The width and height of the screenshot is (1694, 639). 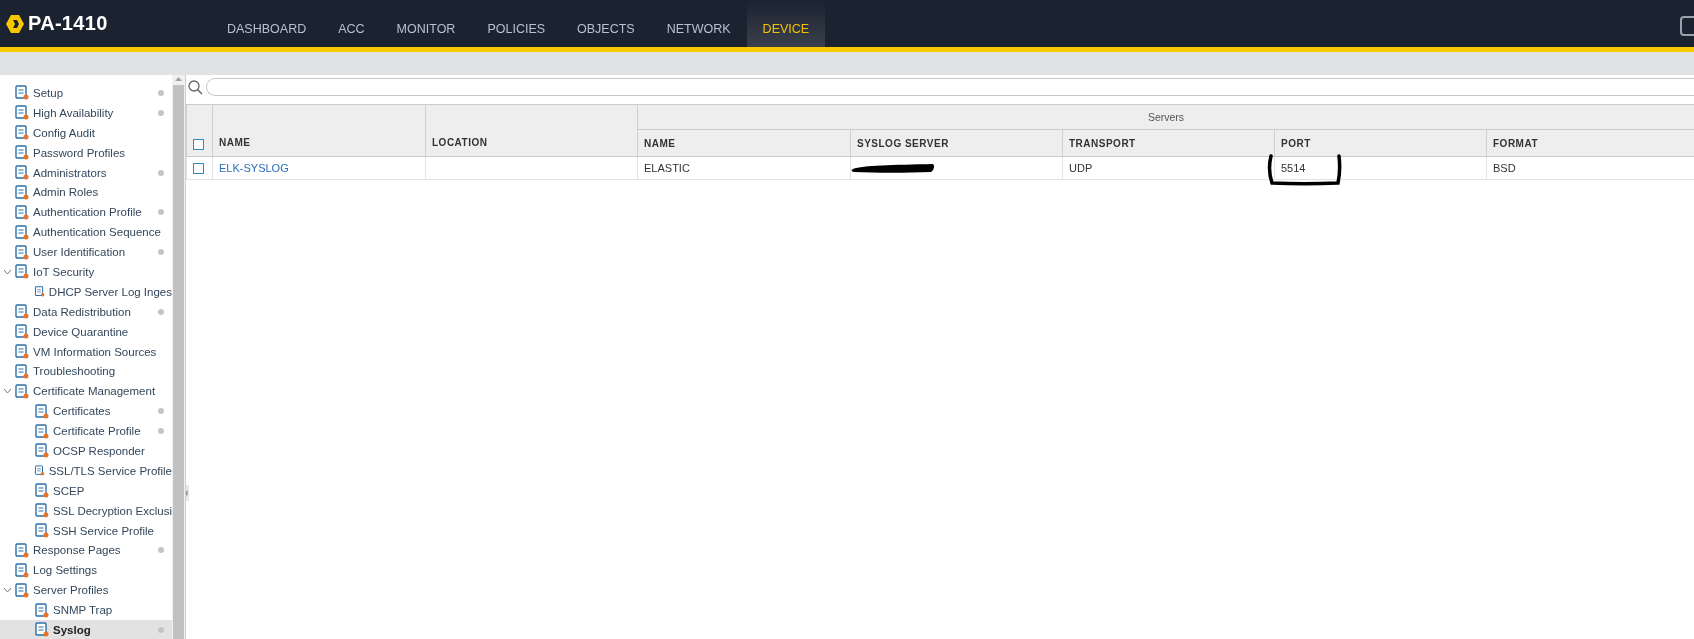 What do you see at coordinates (698, 23) in the screenshot?
I see `nav-tab: NETWORK` at bounding box center [698, 23].